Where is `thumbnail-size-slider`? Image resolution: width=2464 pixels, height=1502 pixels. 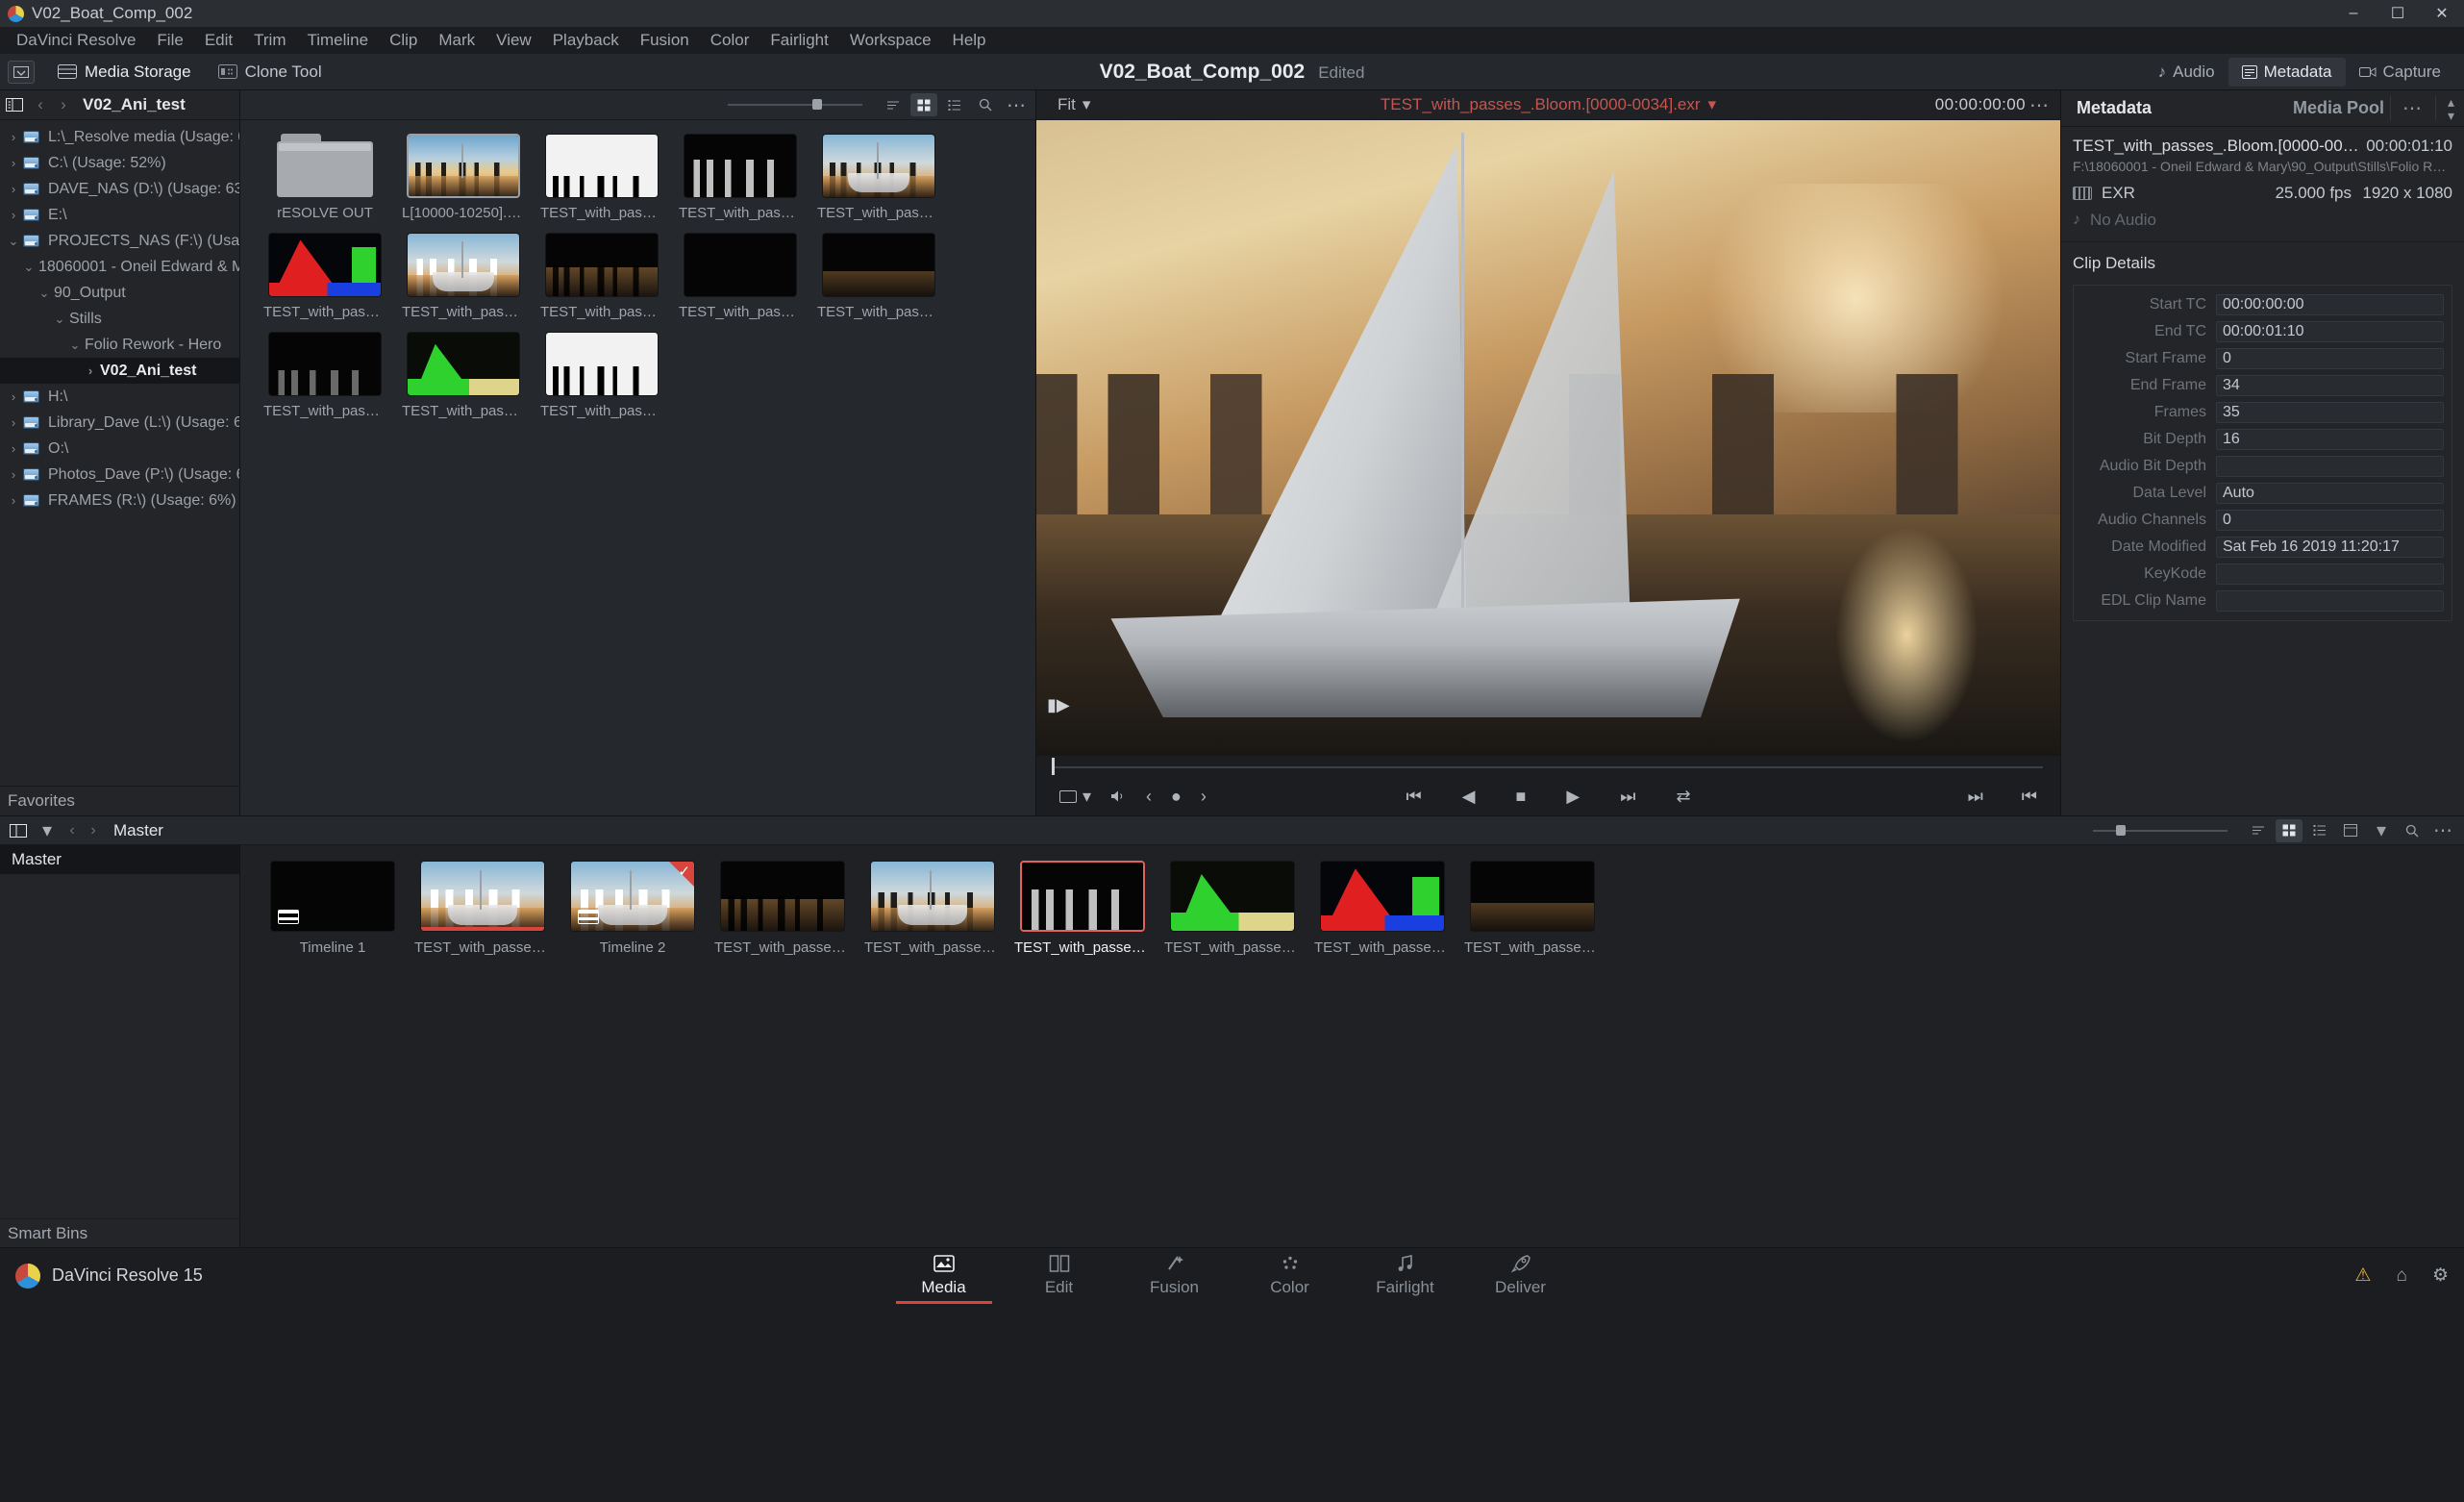
thumbnail-size-slider is located at coordinates (795, 105).